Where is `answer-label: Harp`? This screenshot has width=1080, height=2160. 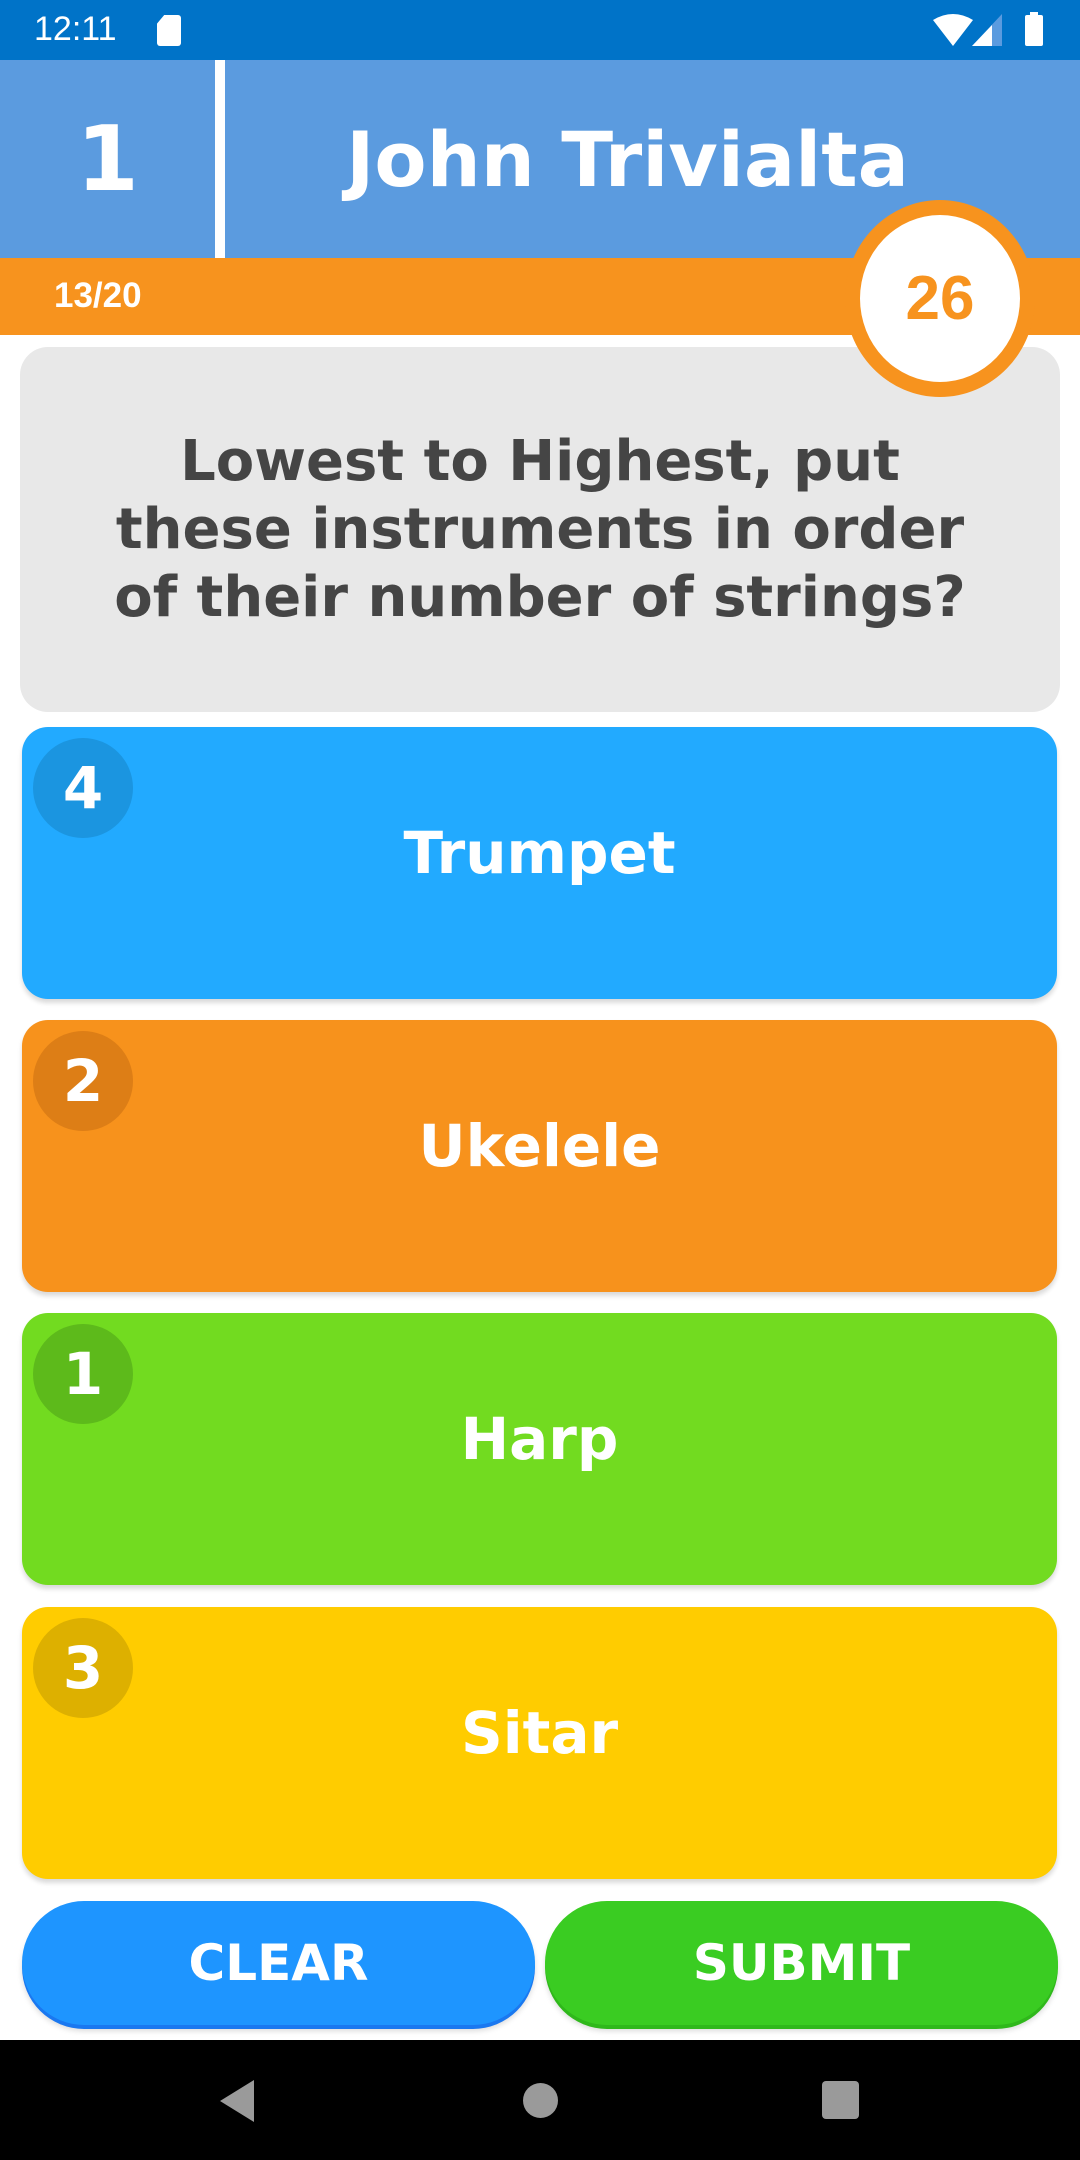 answer-label: Harp is located at coordinates (539, 1439).